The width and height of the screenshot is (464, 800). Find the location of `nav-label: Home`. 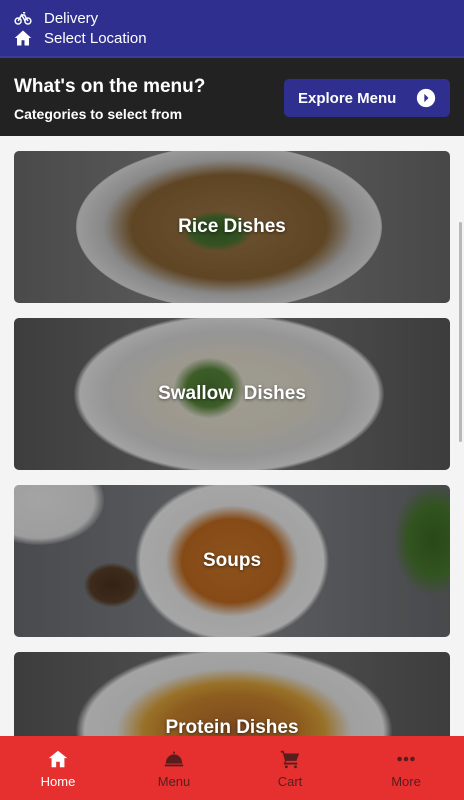

nav-label: Home is located at coordinates (58, 781).